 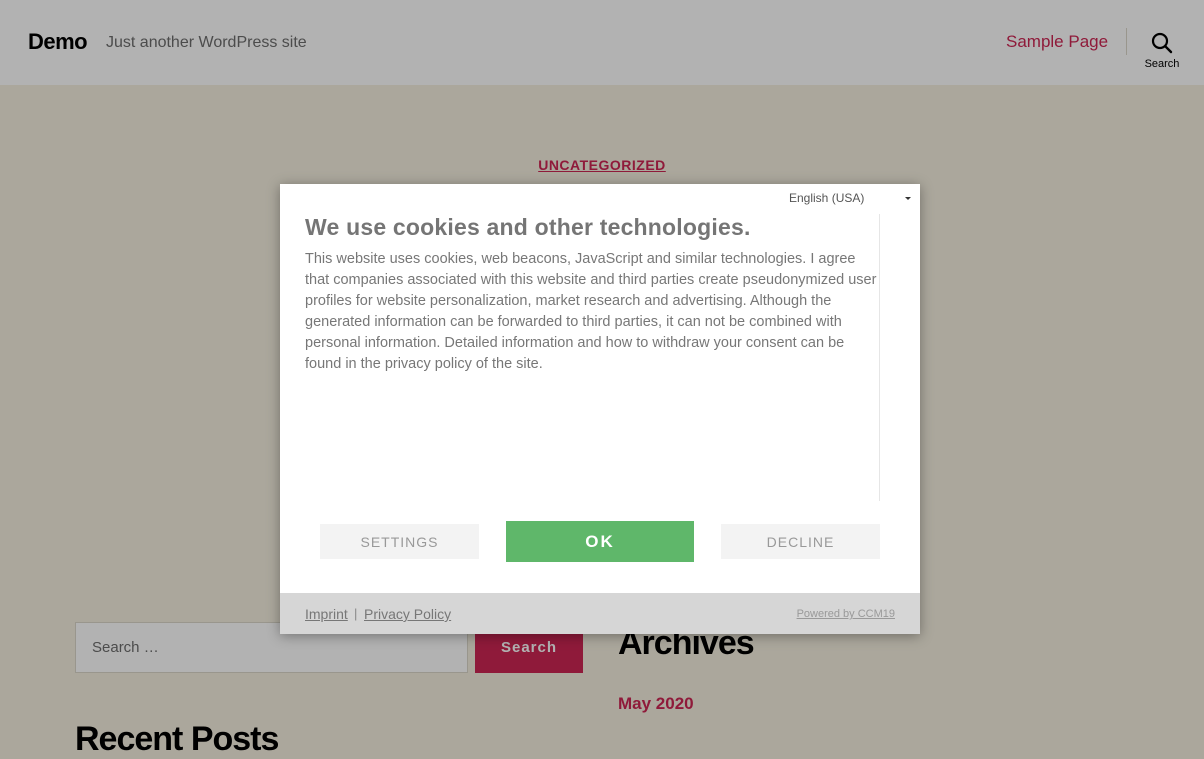 What do you see at coordinates (326, 614) in the screenshot?
I see `imprint-link: Imprint` at bounding box center [326, 614].